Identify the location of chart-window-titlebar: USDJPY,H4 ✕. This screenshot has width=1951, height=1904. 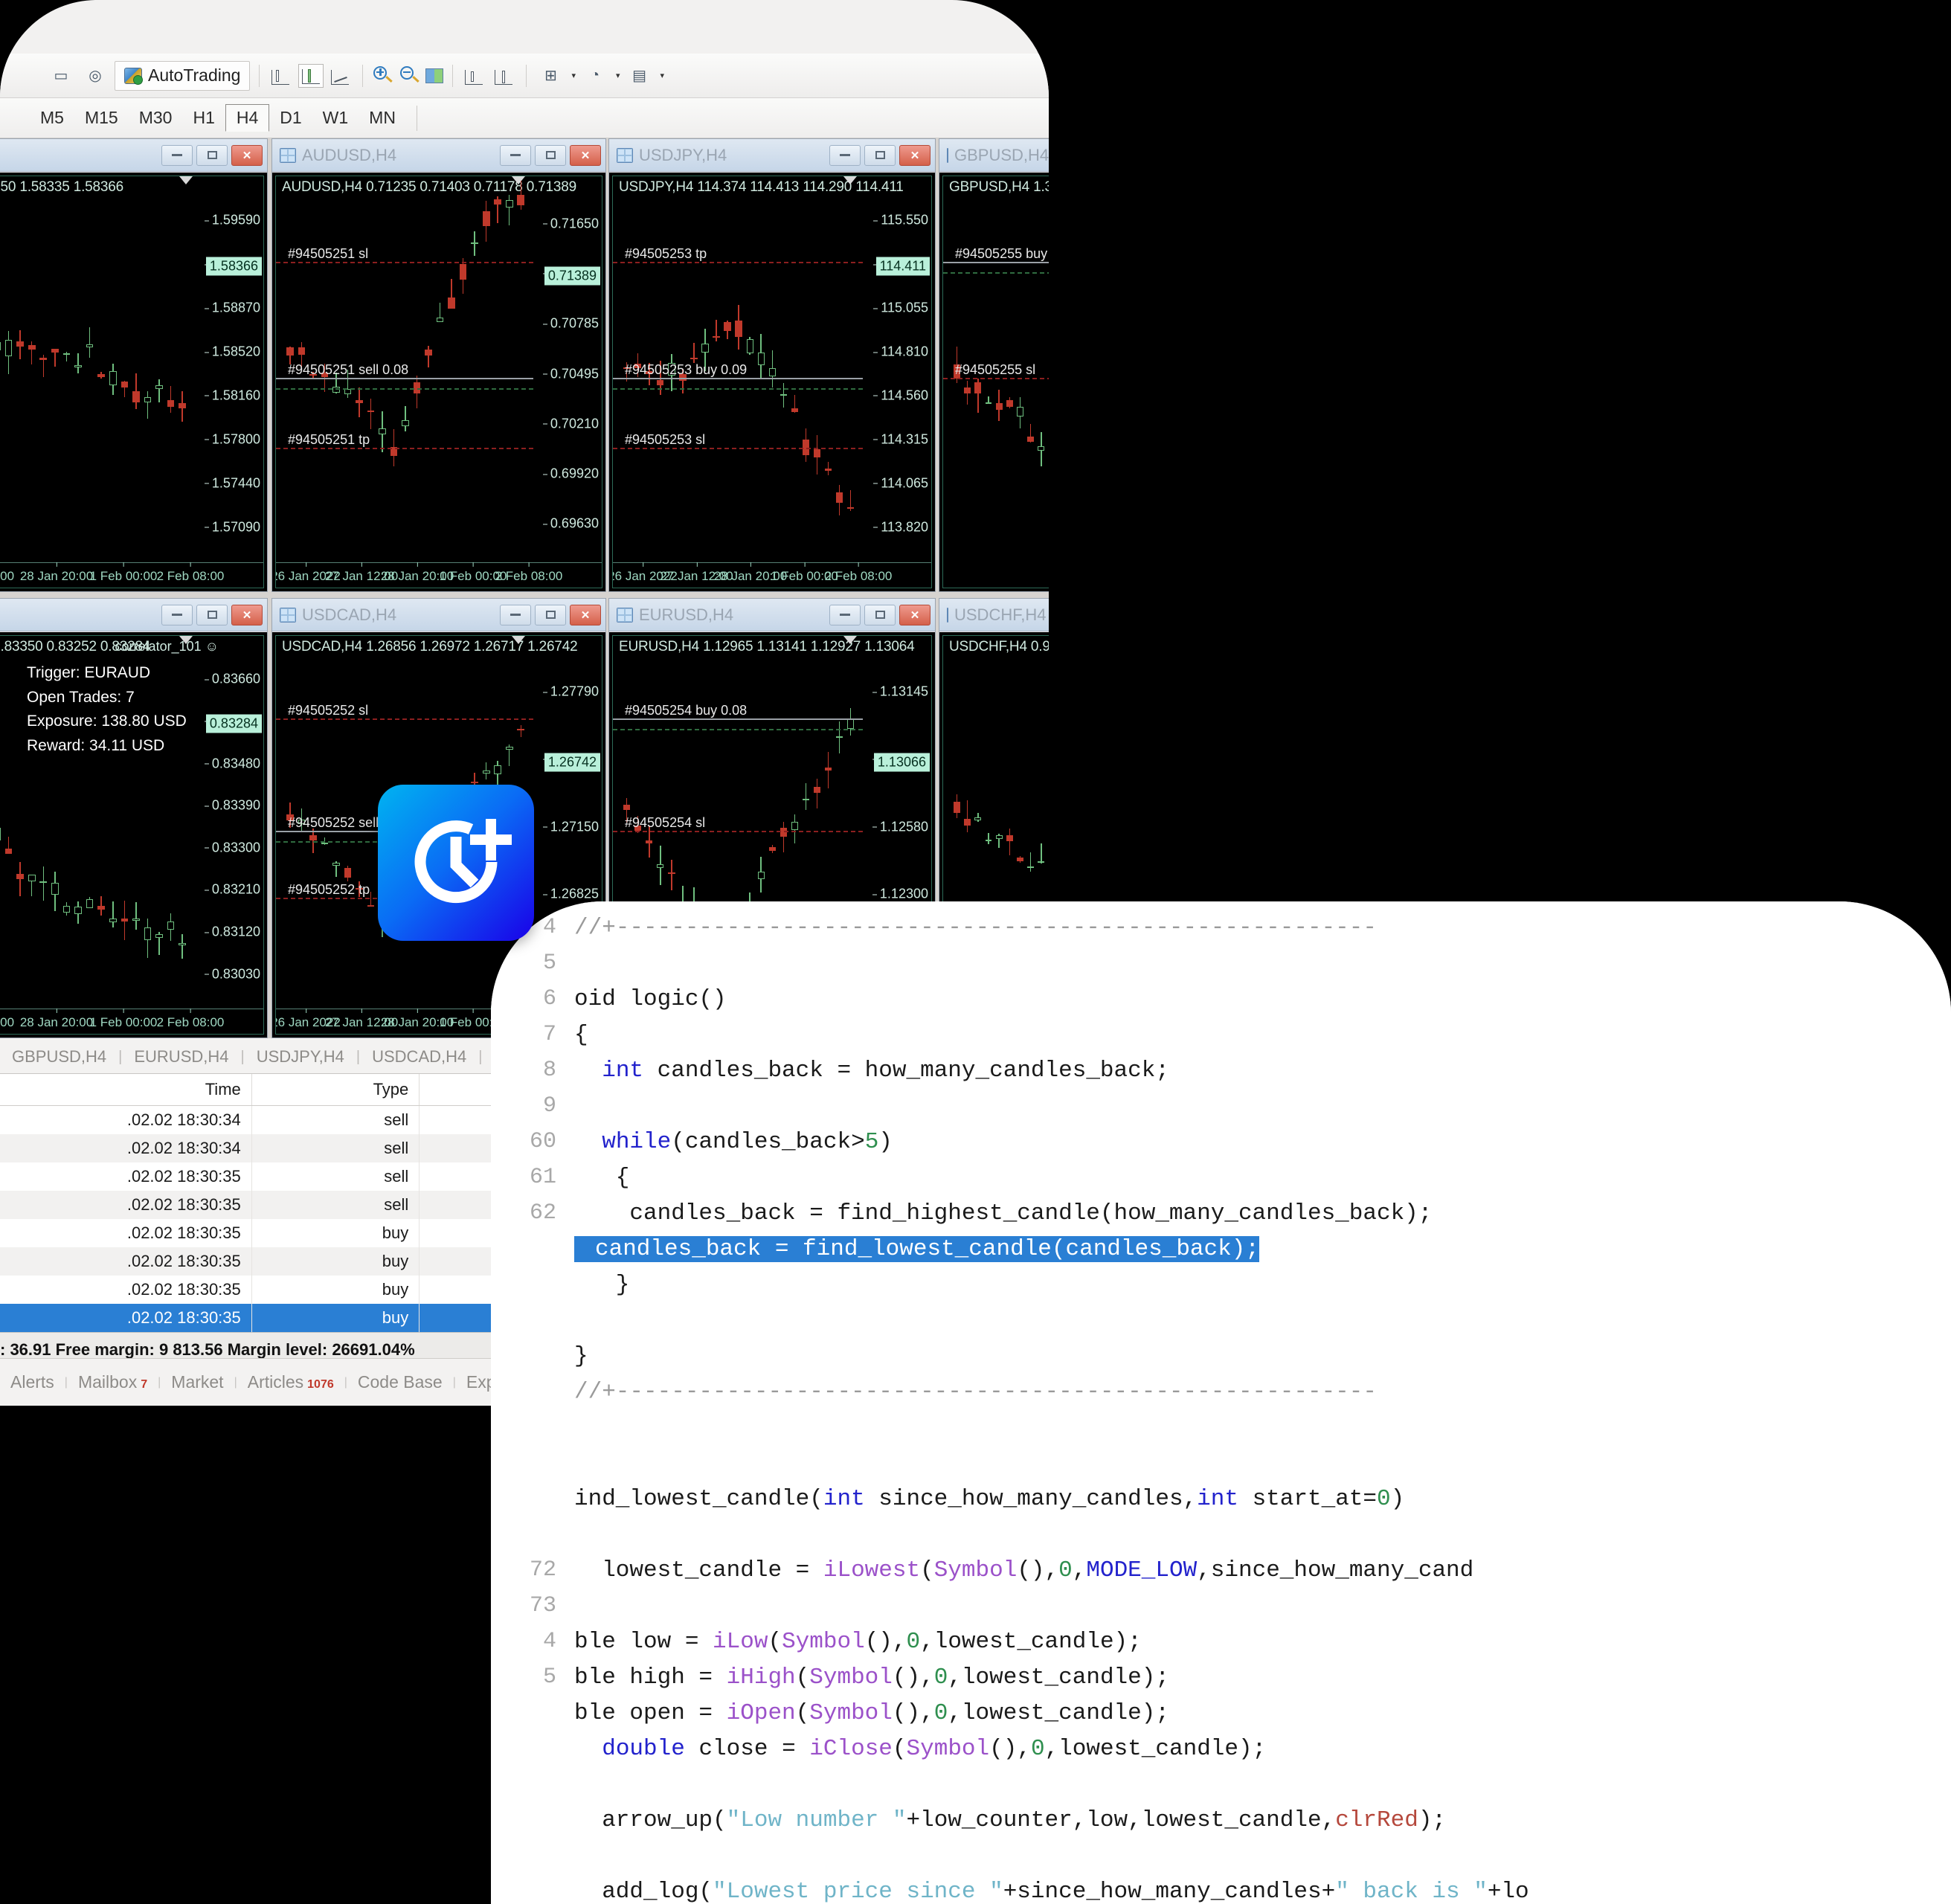
(772, 156).